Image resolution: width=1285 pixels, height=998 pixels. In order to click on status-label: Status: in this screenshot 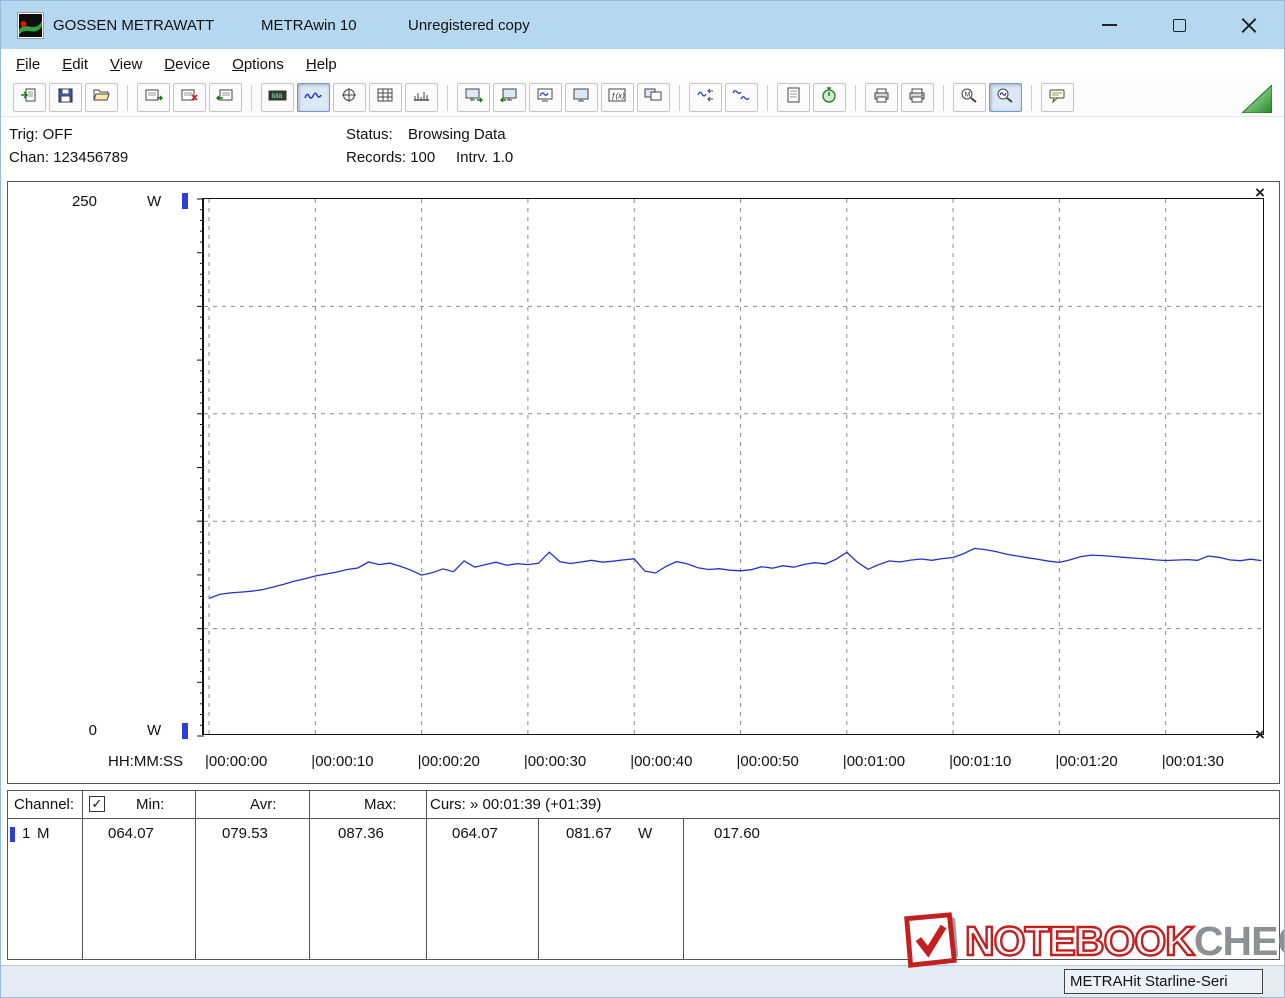, I will do `click(369, 134)`.